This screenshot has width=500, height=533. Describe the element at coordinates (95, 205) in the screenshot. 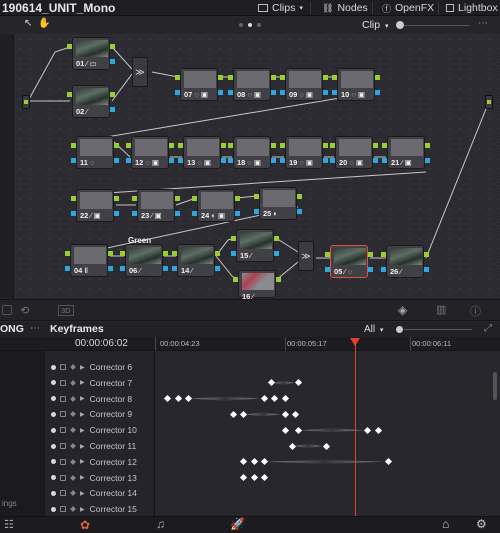

I see `node-22: 22 ∕ ▣` at that location.